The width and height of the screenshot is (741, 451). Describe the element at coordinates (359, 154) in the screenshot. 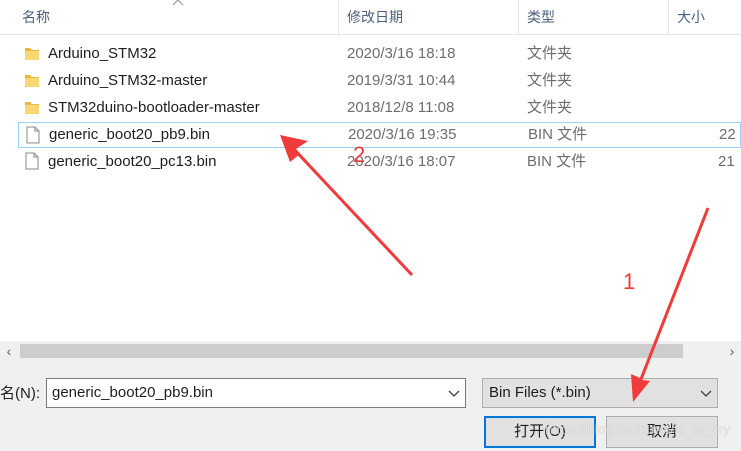

I see `annotation-label-2: 2` at that location.